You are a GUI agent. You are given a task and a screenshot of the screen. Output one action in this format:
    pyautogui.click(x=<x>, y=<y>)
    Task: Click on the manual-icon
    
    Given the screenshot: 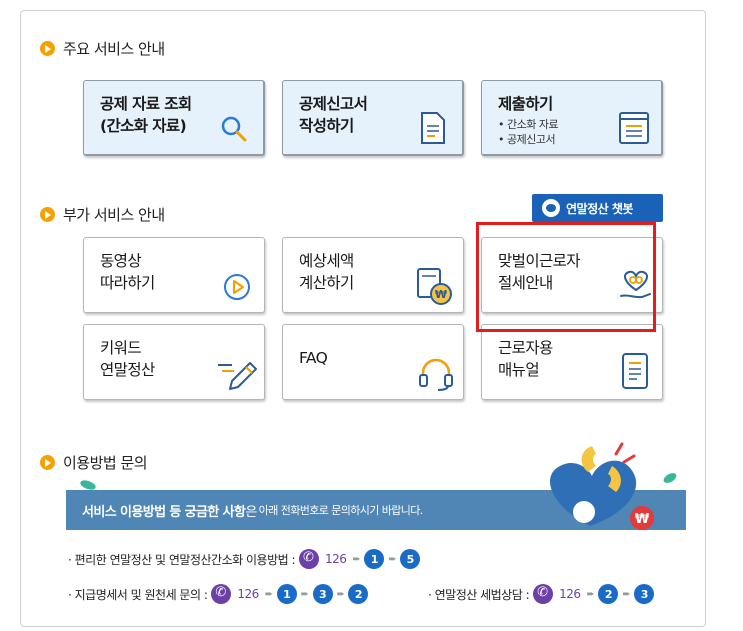 What is the action you would take?
    pyautogui.click(x=635, y=371)
    